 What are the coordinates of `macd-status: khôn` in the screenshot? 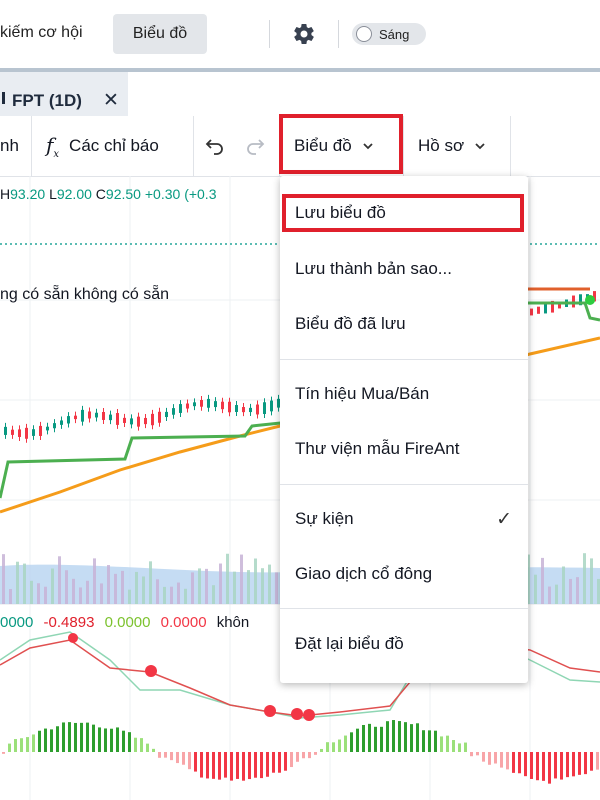 It's located at (233, 622).